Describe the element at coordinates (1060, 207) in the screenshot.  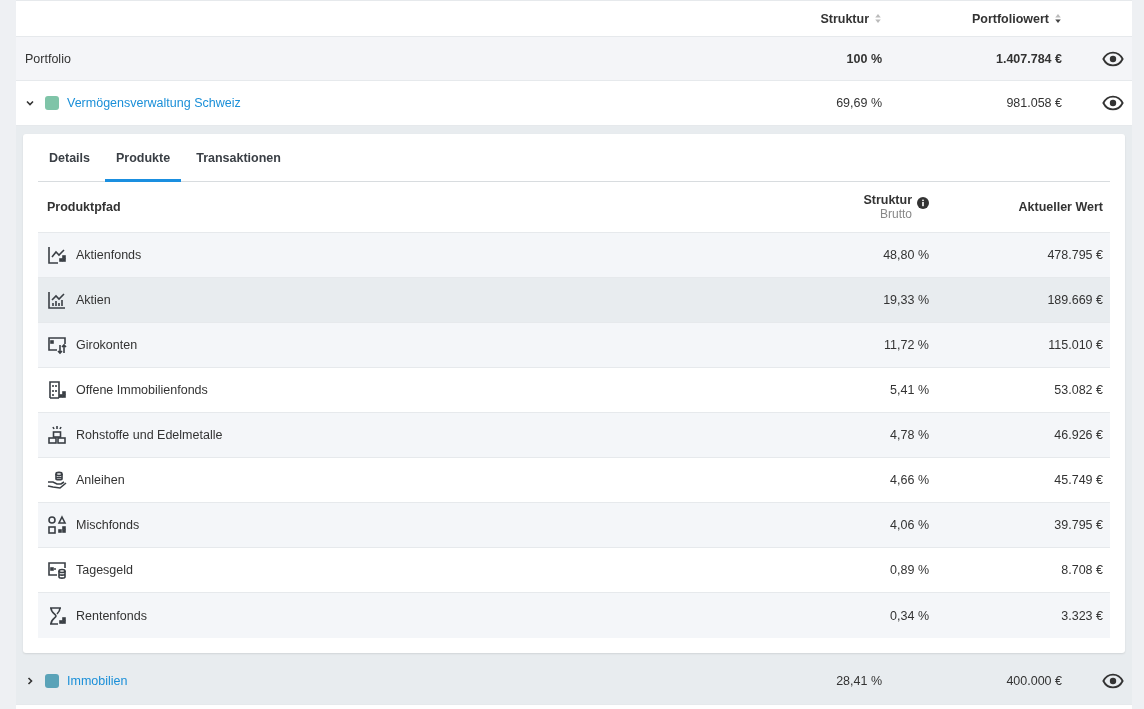
I see `column-header: Aktueller Wert` at that location.